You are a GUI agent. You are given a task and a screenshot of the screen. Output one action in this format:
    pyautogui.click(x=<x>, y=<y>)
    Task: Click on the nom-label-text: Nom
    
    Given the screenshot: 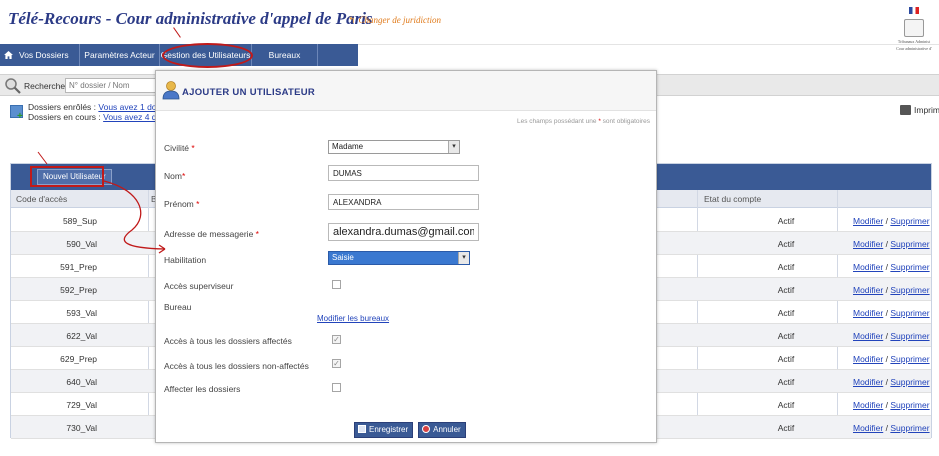 What is the action you would take?
    pyautogui.click(x=173, y=176)
    